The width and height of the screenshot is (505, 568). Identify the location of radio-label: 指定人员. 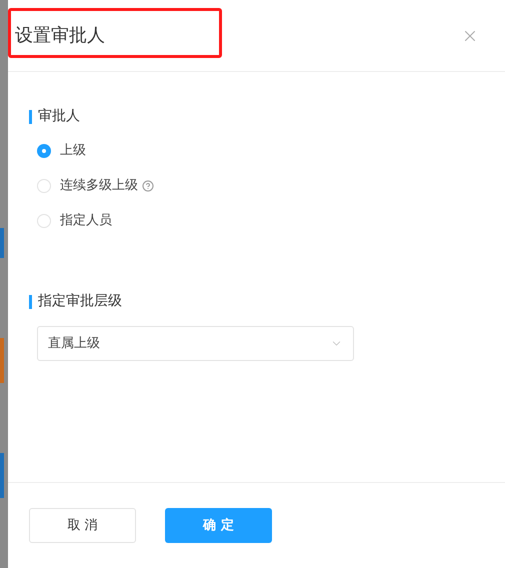
(86, 221).